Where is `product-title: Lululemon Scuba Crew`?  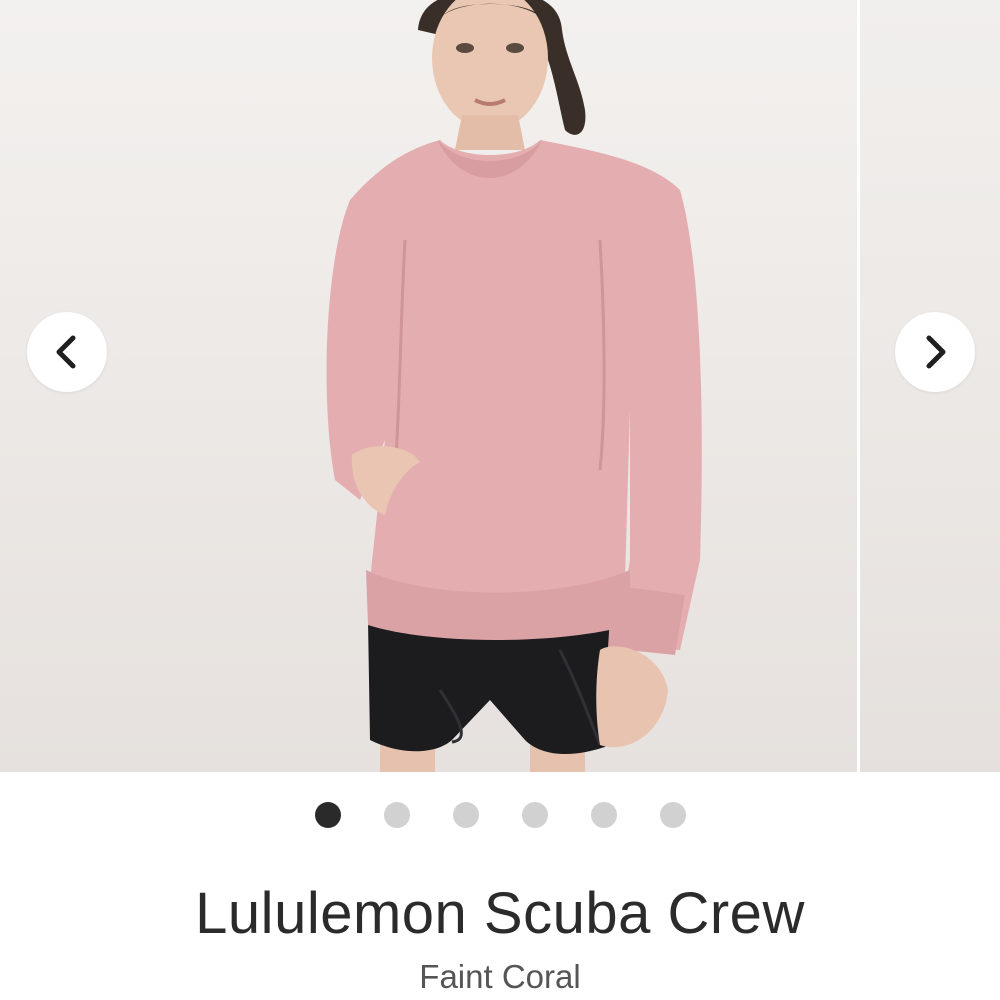
product-title: Lululemon Scuba Crew is located at coordinates (500, 913).